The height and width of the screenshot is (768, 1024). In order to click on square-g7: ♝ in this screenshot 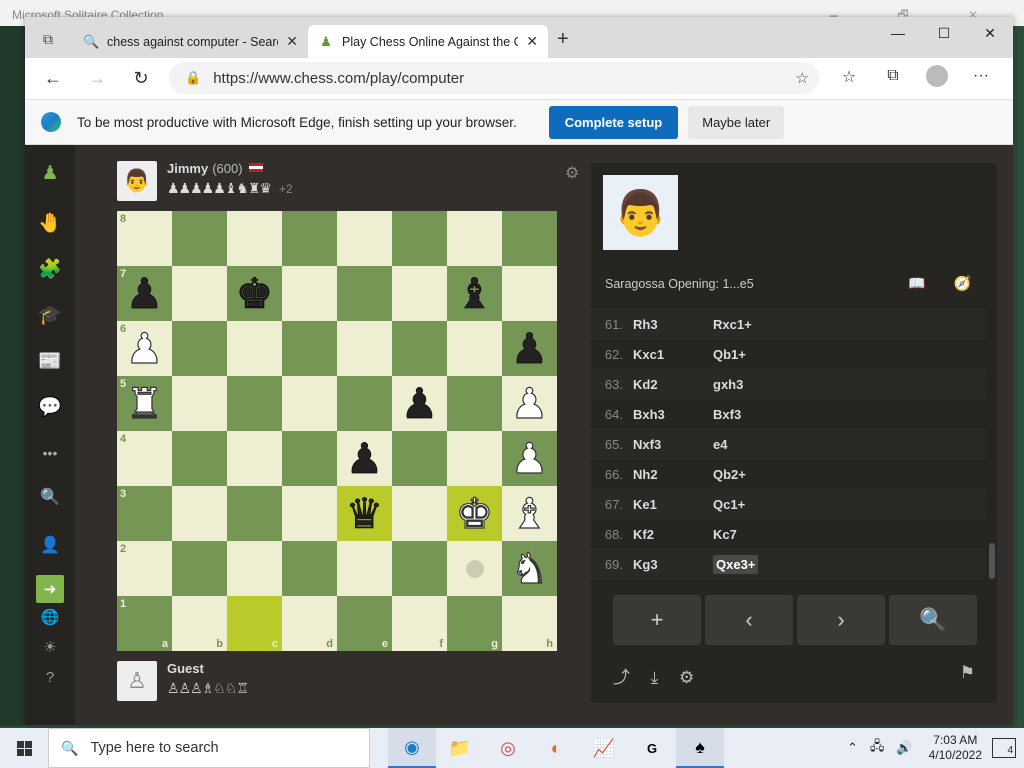, I will do `click(474, 293)`.